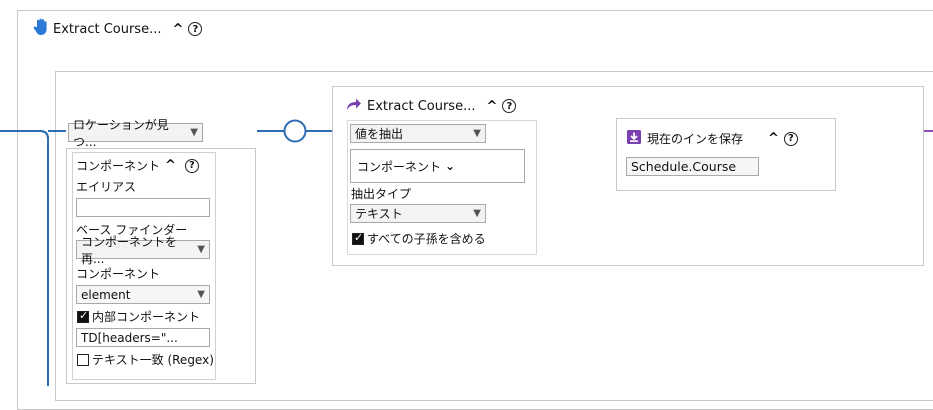 The width and height of the screenshot is (933, 410). Describe the element at coordinates (418, 133) in the screenshot. I see `action-select: 値を抽出 ▼` at that location.